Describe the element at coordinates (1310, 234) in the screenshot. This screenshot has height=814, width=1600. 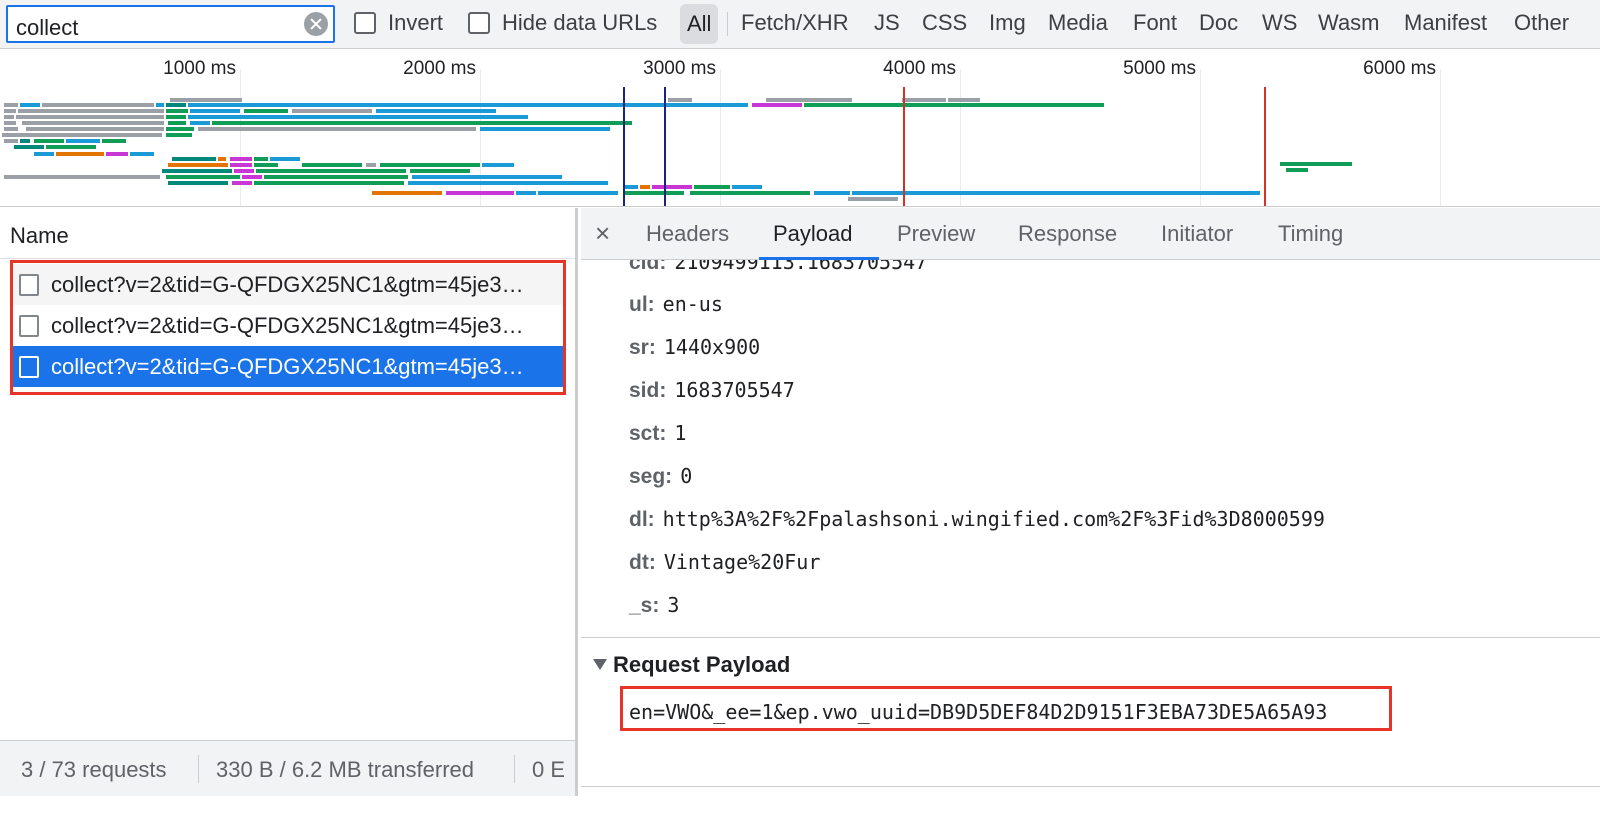
I see `tab-timing: Timing` at that location.